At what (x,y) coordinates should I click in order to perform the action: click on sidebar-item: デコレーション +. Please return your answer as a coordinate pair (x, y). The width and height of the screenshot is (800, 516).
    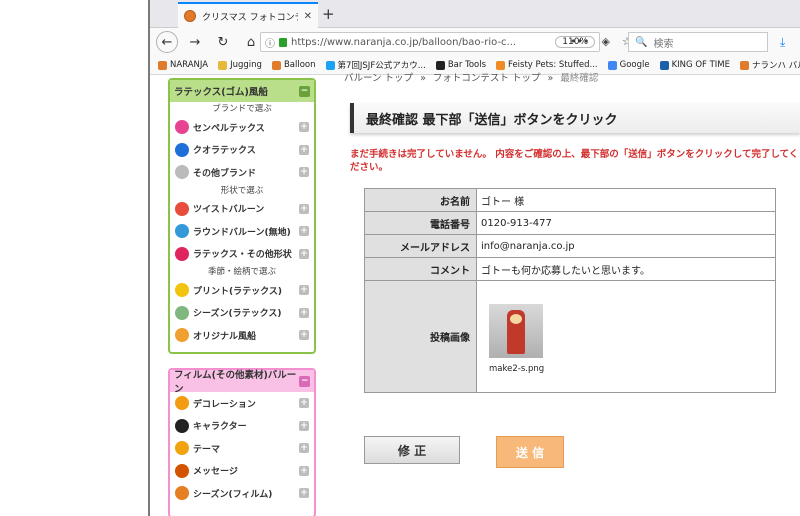
    Looking at the image, I should click on (242, 403).